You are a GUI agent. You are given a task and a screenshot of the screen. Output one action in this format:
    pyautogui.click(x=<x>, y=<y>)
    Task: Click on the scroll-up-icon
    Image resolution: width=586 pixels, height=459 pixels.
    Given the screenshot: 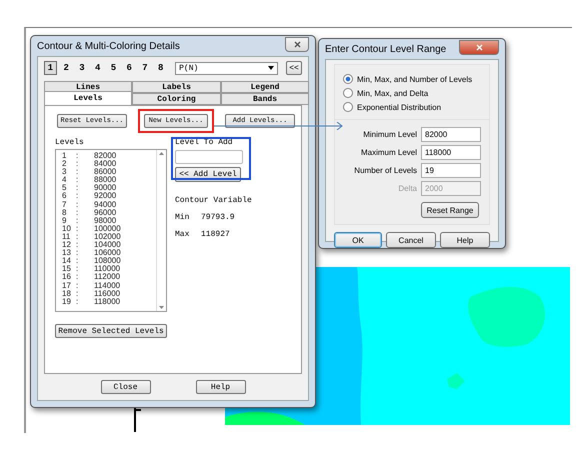 What is the action you would take?
    pyautogui.click(x=161, y=153)
    